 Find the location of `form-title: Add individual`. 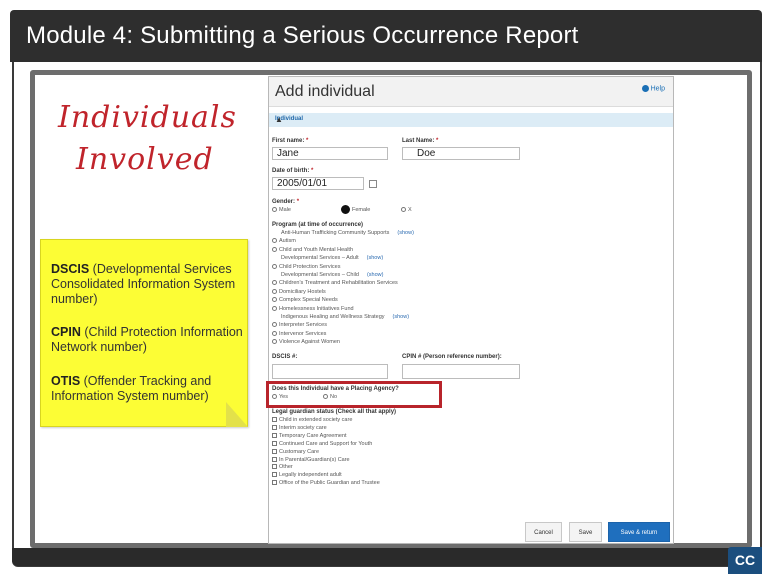

form-title: Add individual is located at coordinates (325, 91).